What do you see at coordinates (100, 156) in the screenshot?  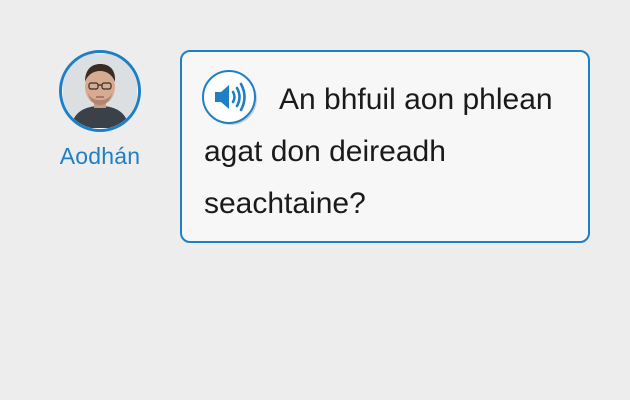 I see `speaker-name: Aodhán` at bounding box center [100, 156].